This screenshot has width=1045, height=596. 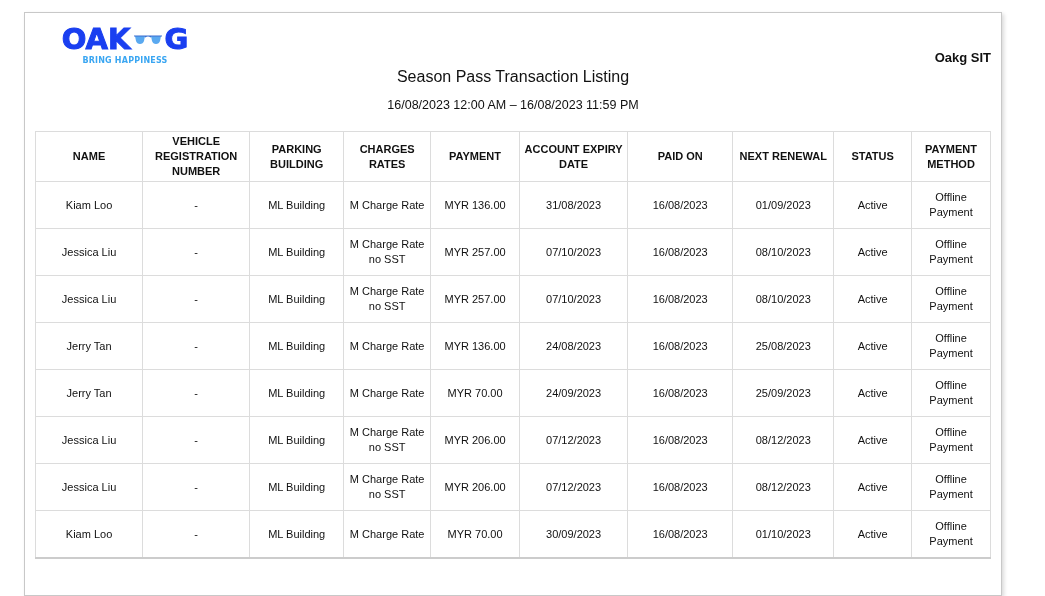 What do you see at coordinates (573, 156) in the screenshot?
I see `column-header: ACCOUNT EXPIRY DATE` at bounding box center [573, 156].